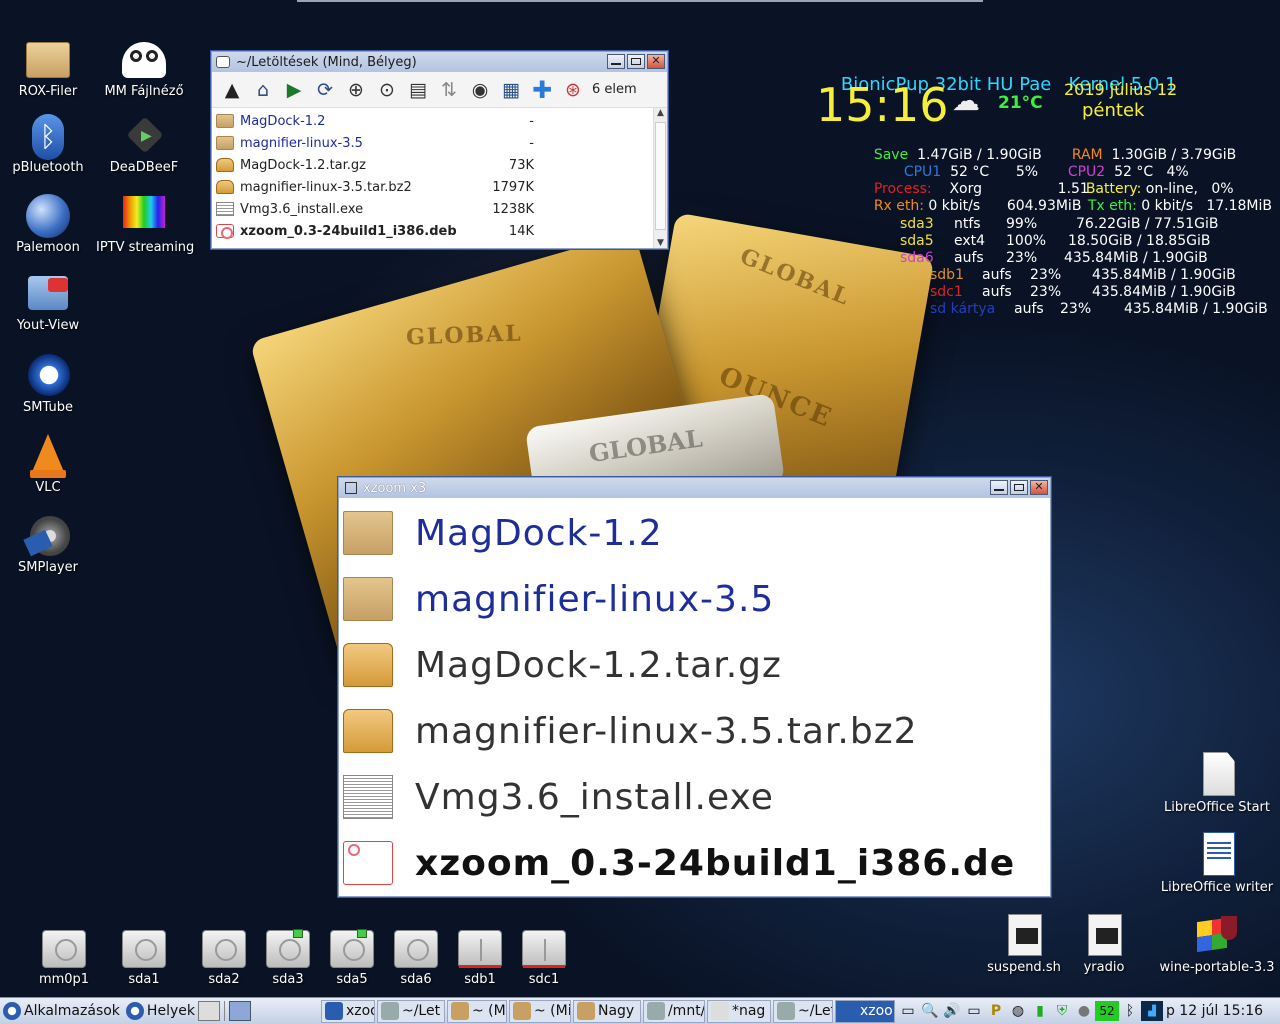 This screenshot has height=1024, width=1280. What do you see at coordinates (1084, 1011) in the screenshot?
I see `status-ball-icon: ●` at bounding box center [1084, 1011].